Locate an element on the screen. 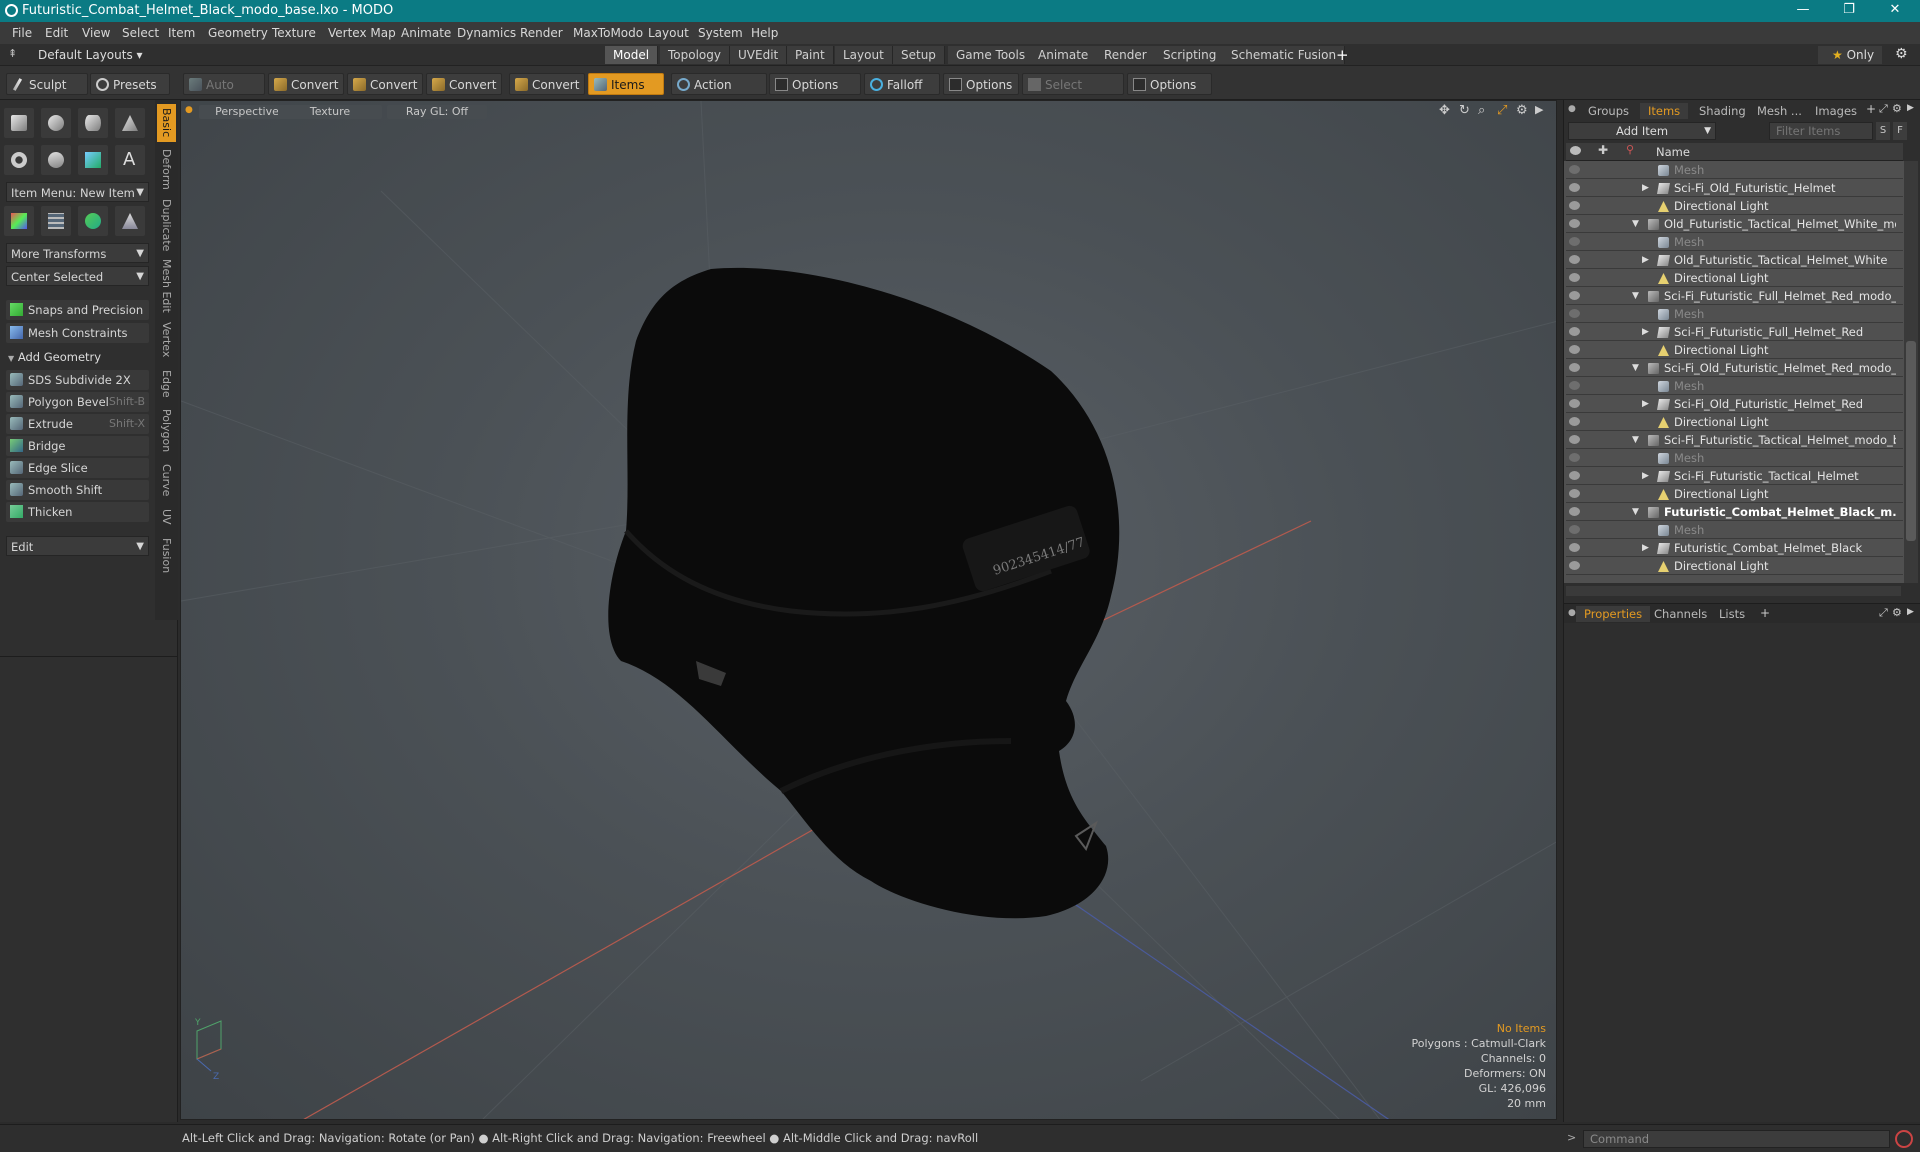  vtab-basic: Basic is located at coordinates (166, 123).